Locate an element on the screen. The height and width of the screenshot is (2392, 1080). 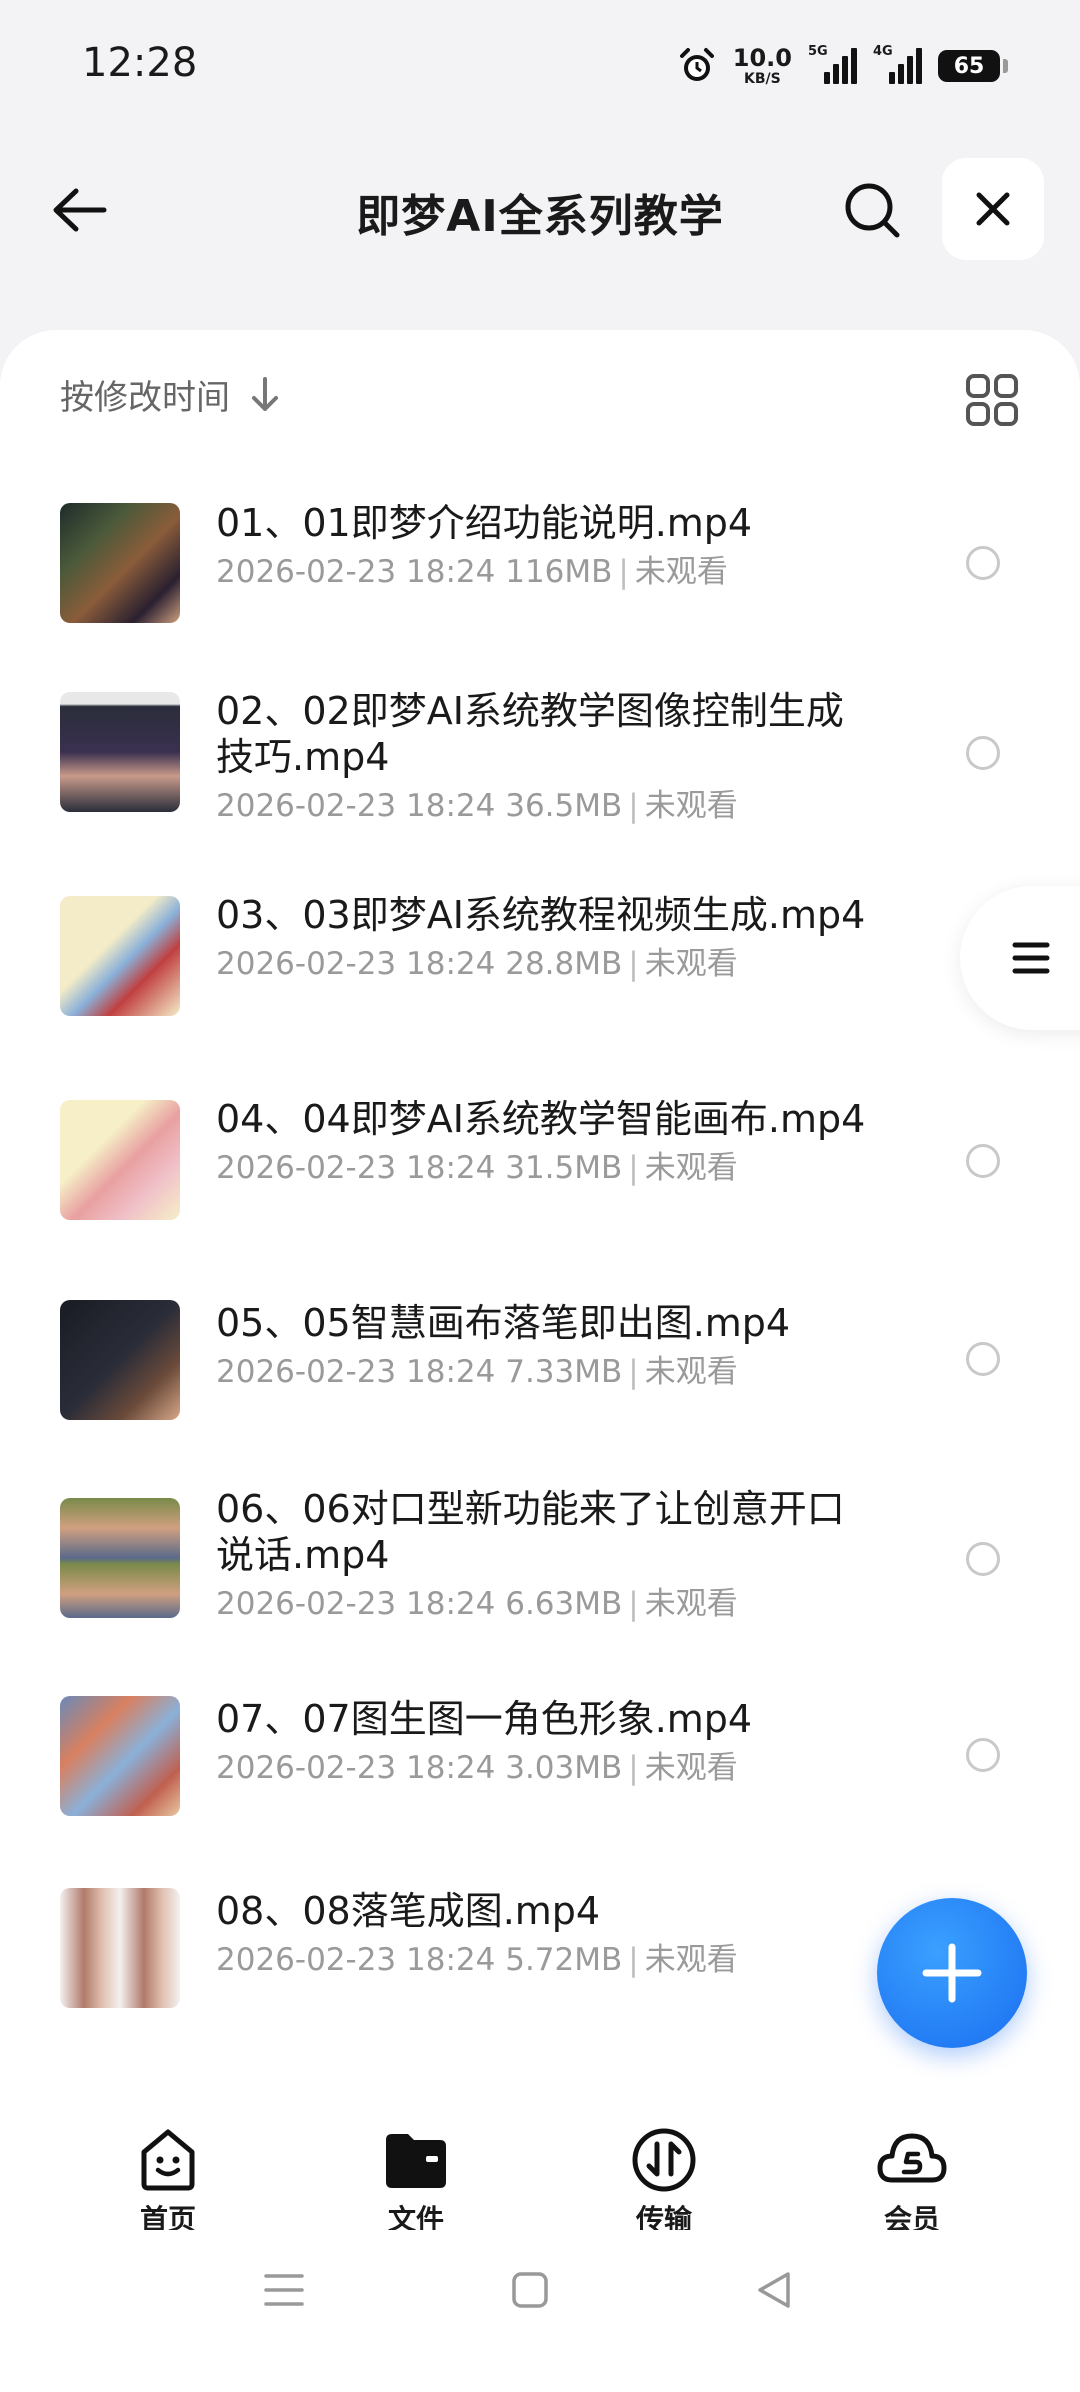
file-meta: 2026-02-23 18:24 6.63MB | 未观看 is located at coordinates (477, 1604).